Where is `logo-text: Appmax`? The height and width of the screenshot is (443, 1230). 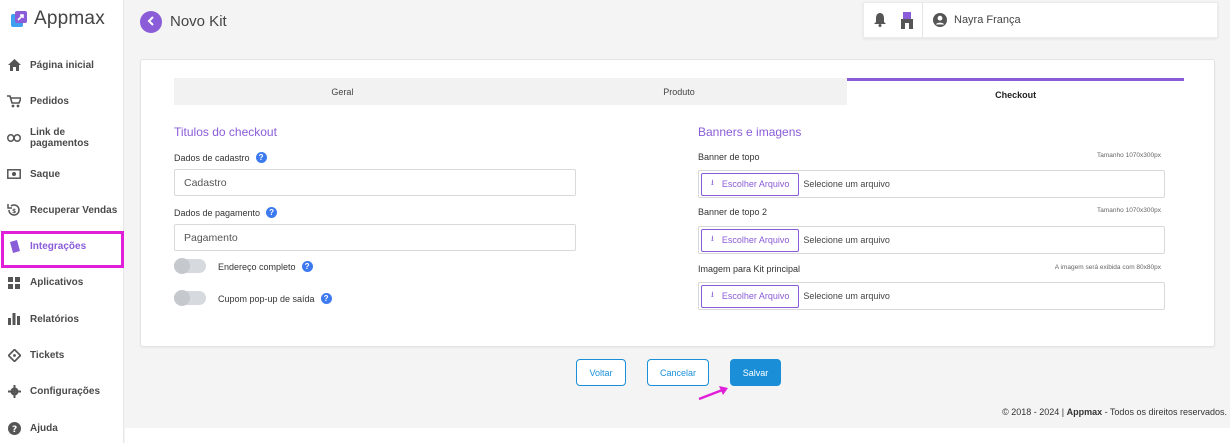
logo-text: Appmax is located at coordinates (69, 18).